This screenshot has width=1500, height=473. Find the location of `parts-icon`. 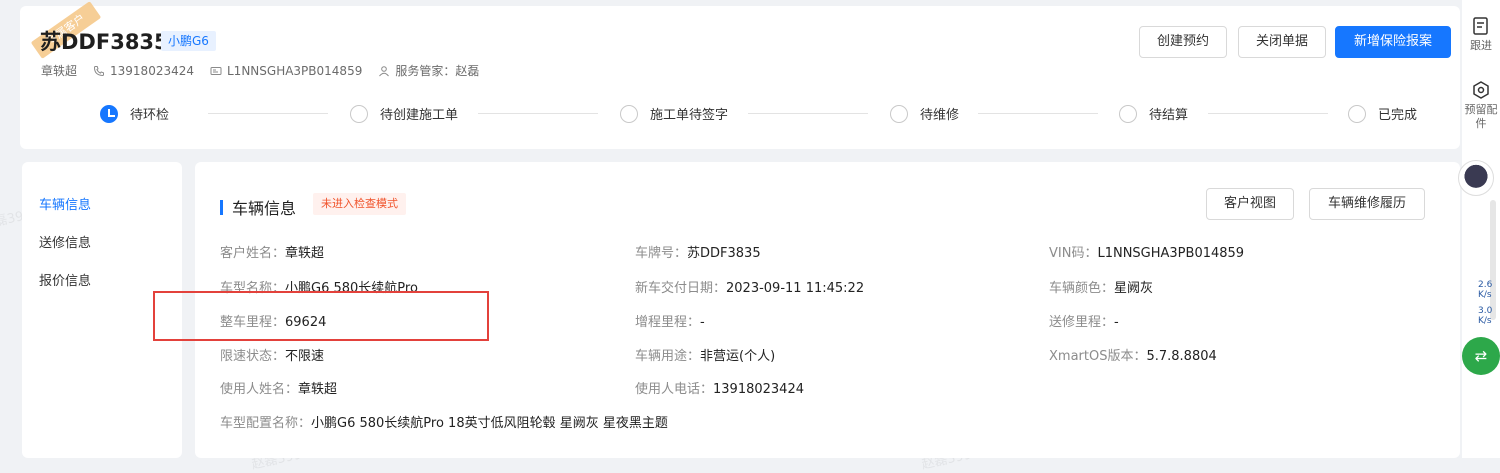

parts-icon is located at coordinates (1481, 90).